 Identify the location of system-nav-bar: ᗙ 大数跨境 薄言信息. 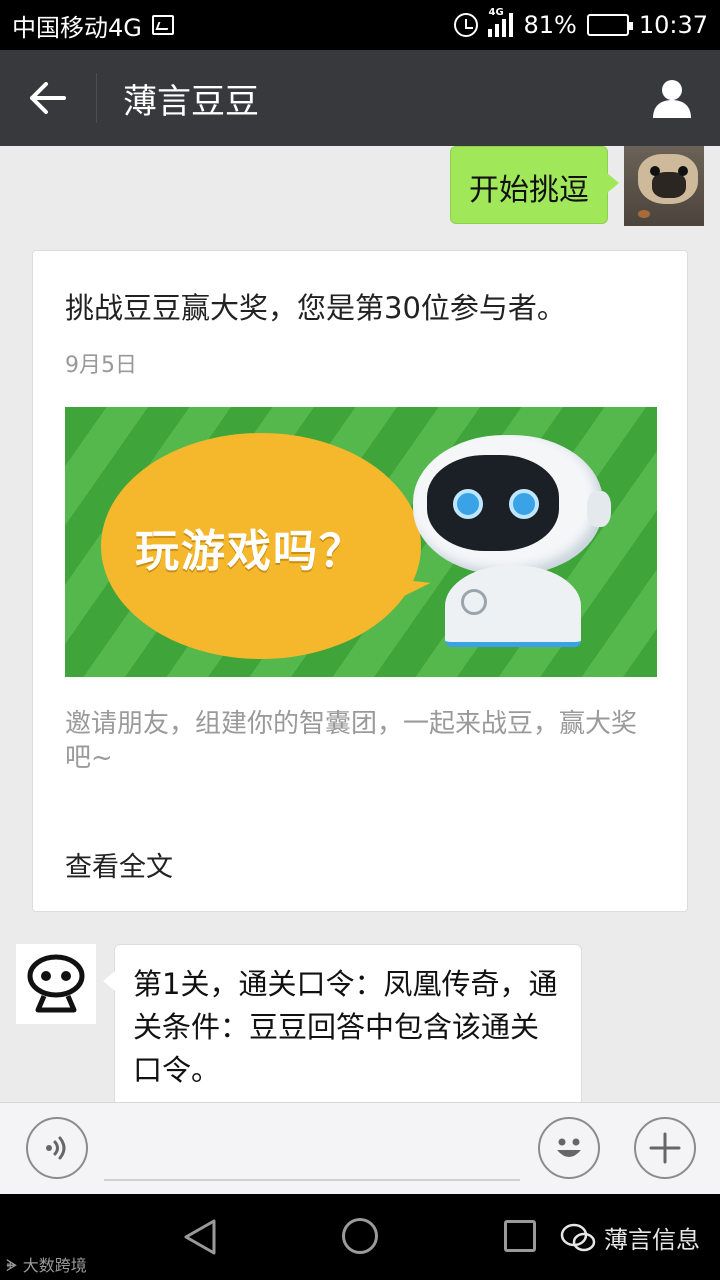
(360, 1237).